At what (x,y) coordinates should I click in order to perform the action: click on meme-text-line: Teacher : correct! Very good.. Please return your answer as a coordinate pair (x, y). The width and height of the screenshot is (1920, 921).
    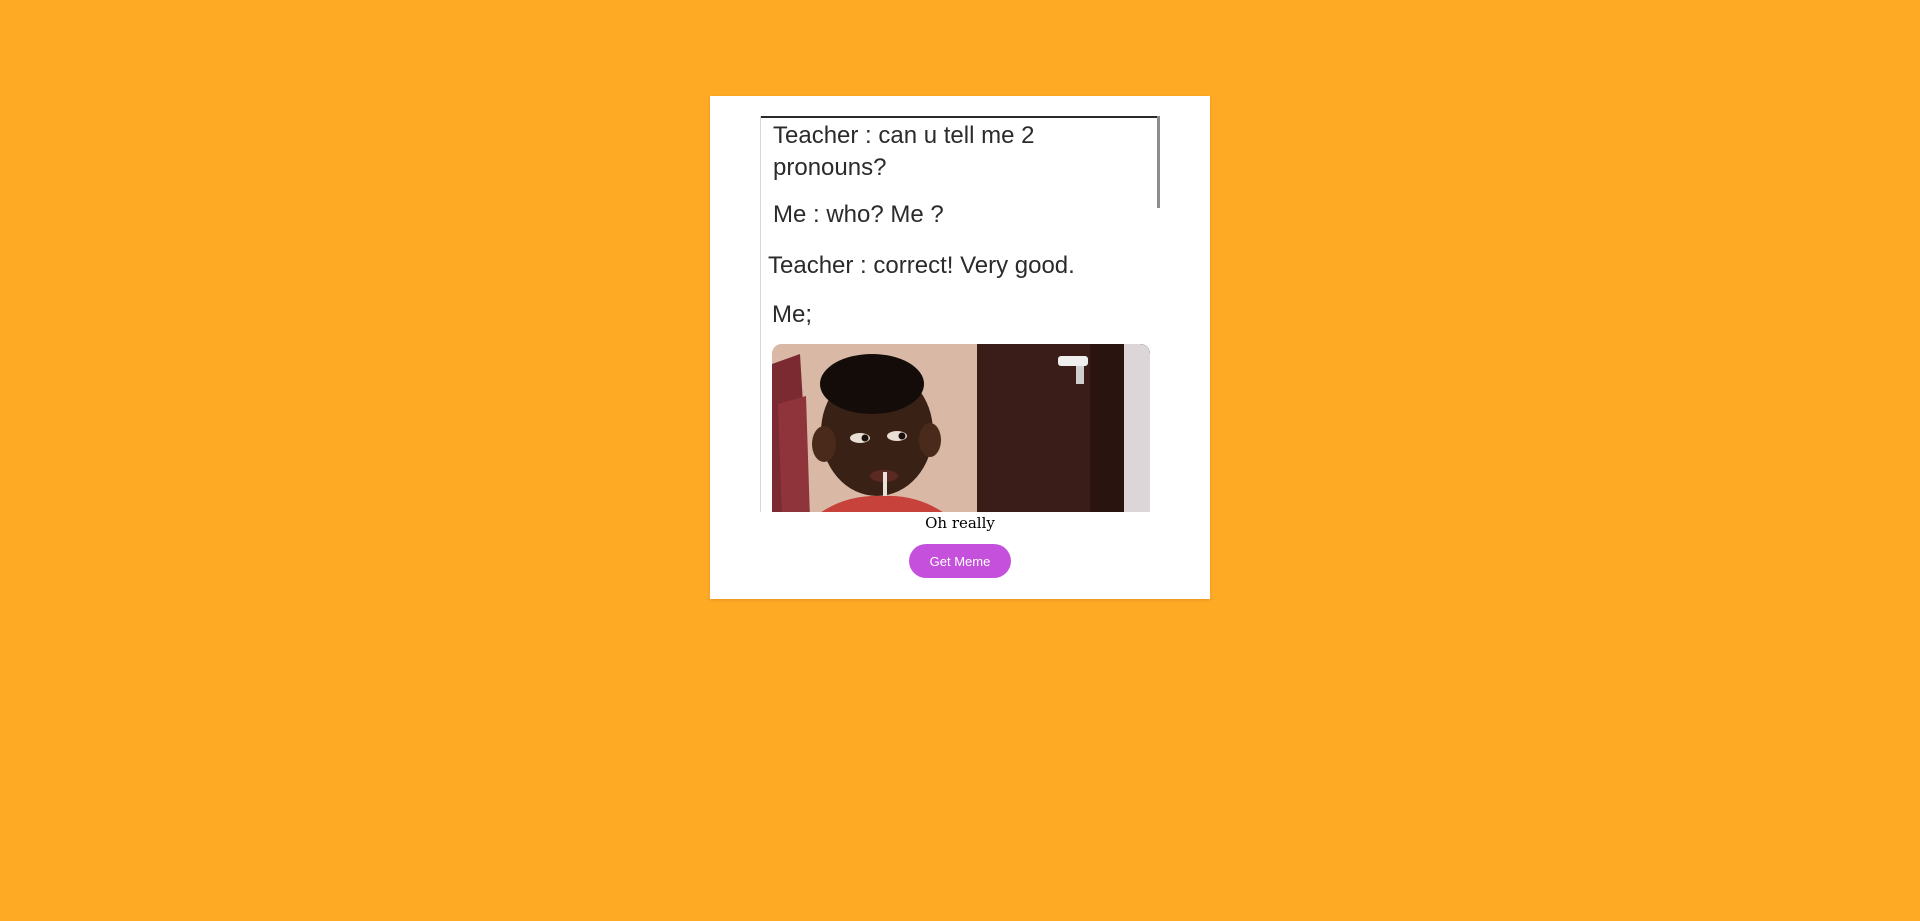
    Looking at the image, I should click on (921, 265).